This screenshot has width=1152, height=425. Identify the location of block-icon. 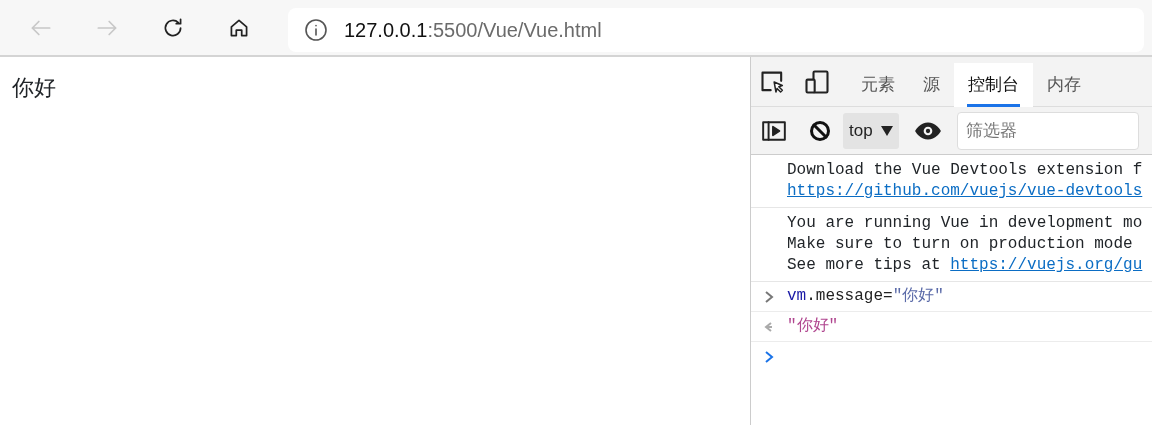
(820, 130).